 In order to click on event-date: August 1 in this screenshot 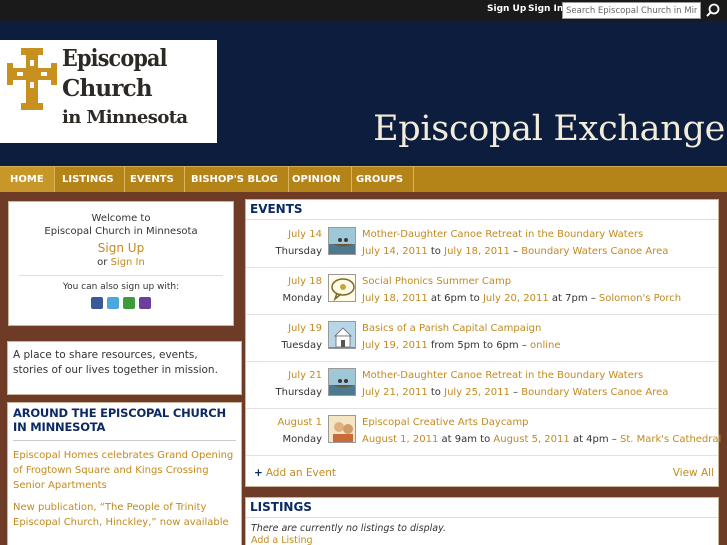, I will do `click(299, 422)`.